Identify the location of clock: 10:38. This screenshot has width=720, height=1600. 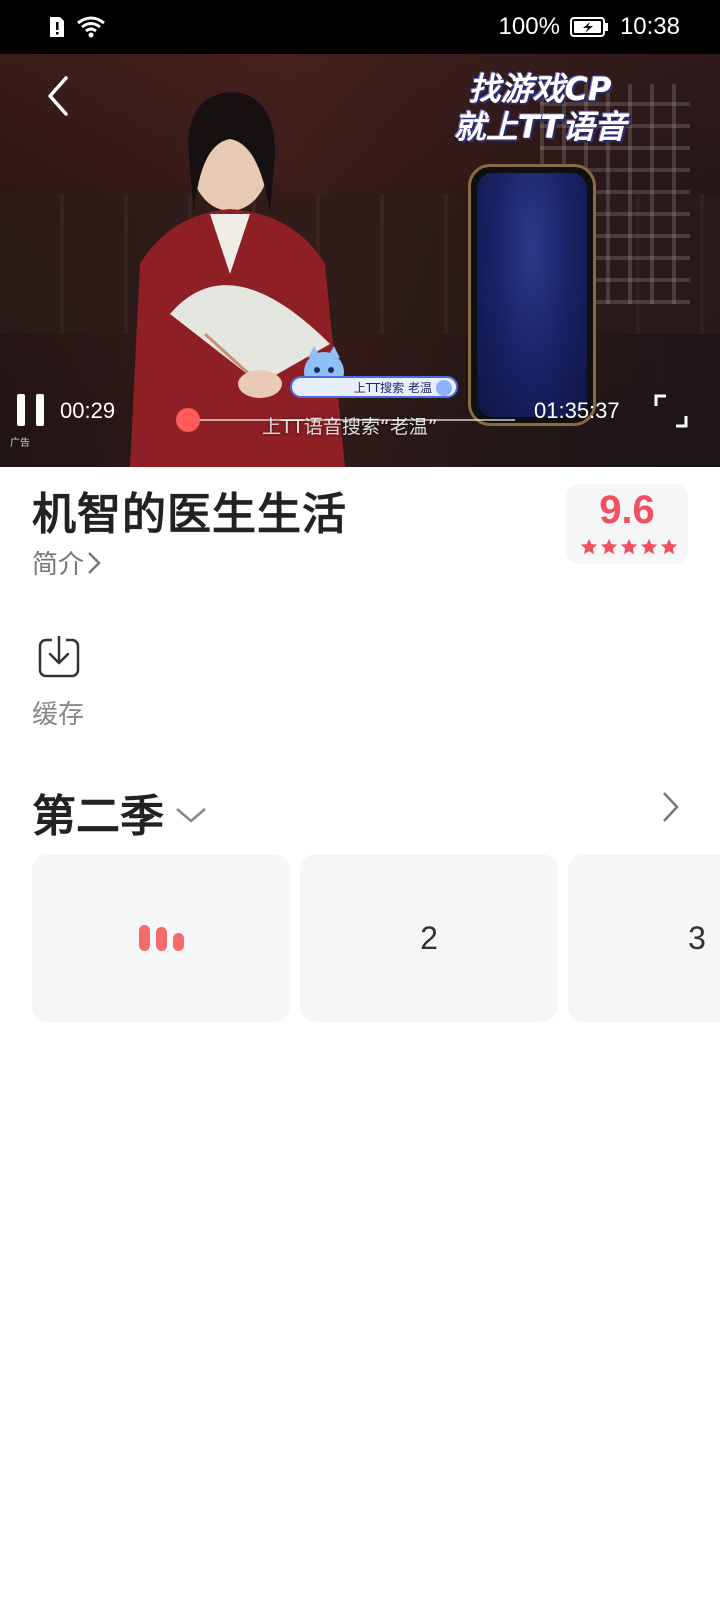
(649, 26).